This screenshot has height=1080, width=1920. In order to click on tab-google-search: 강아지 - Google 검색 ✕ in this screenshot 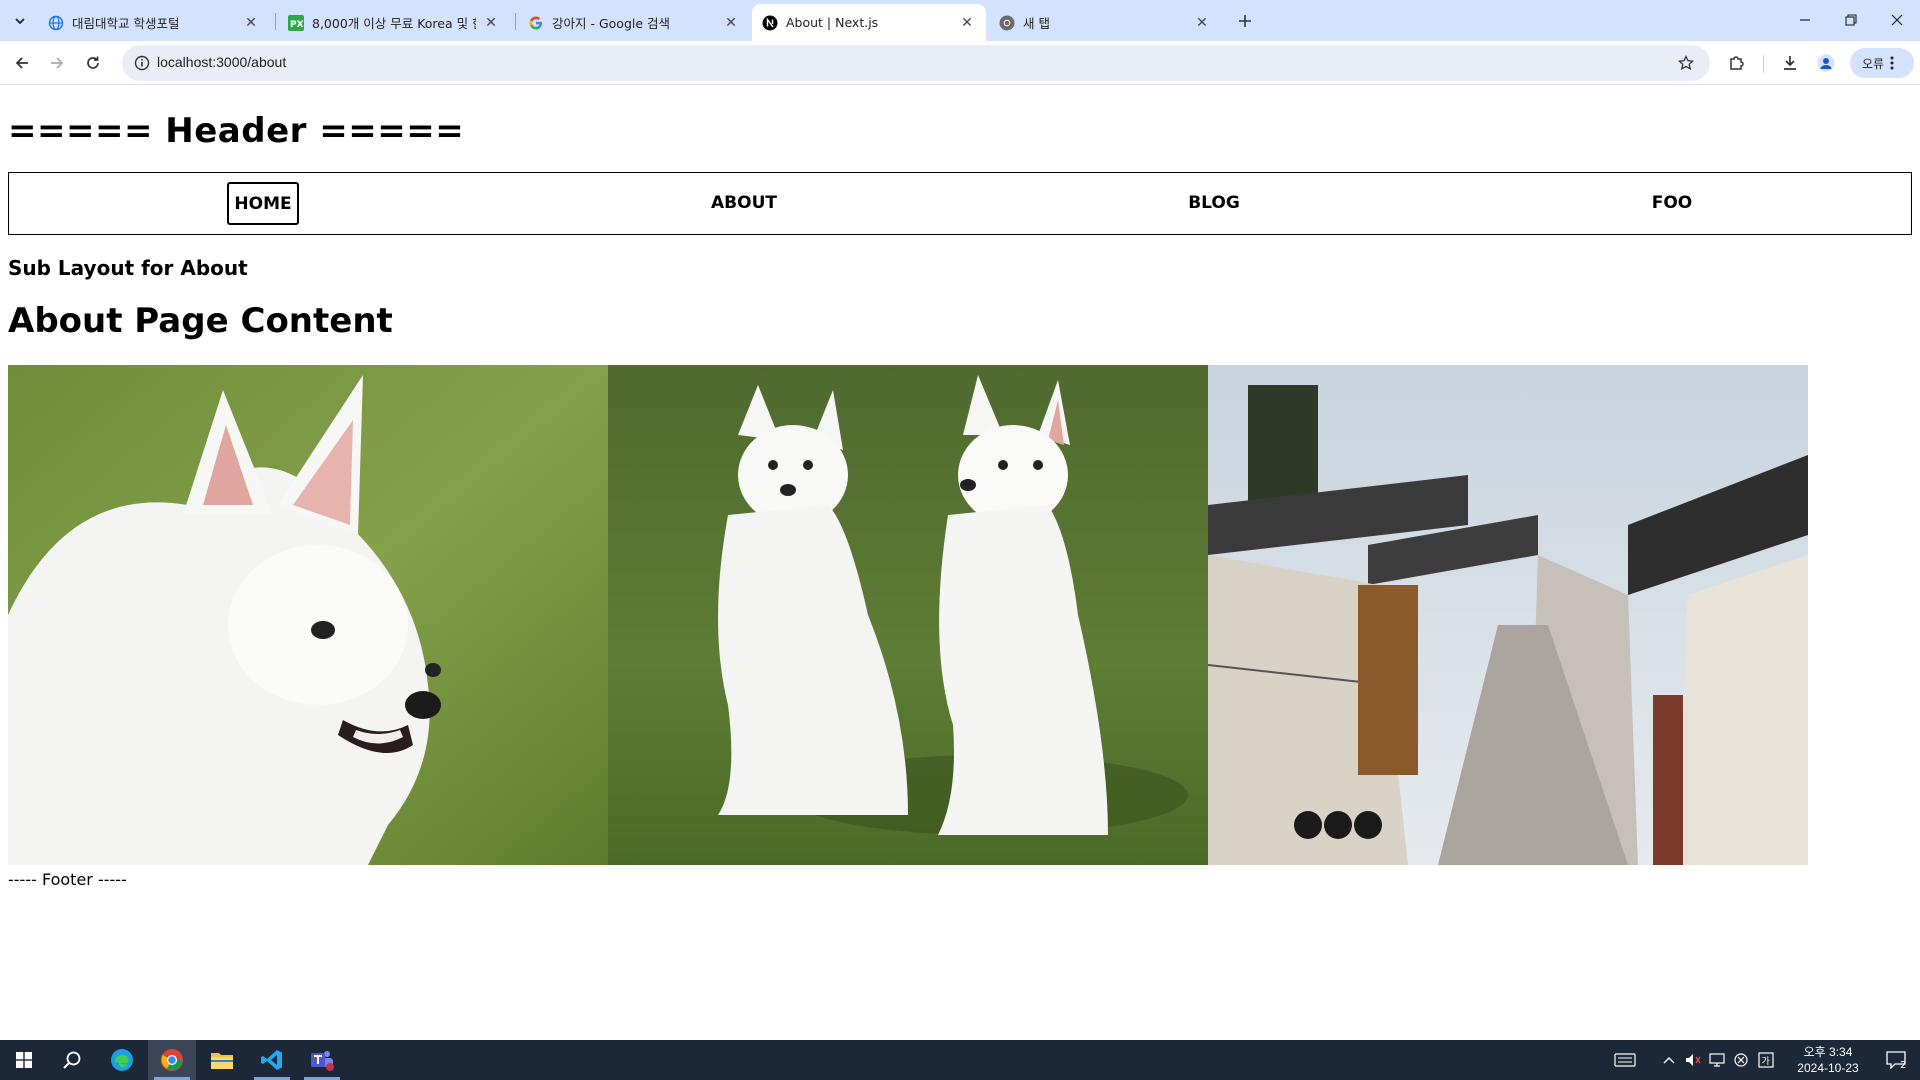, I will do `click(634, 22)`.